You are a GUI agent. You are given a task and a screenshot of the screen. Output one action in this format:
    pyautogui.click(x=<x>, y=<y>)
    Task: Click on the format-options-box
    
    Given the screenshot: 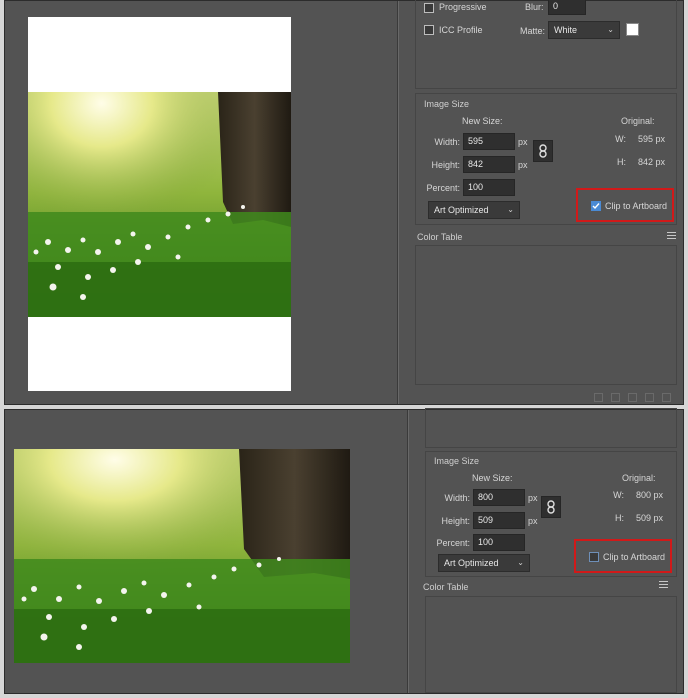 What is the action you would take?
    pyautogui.click(x=551, y=428)
    